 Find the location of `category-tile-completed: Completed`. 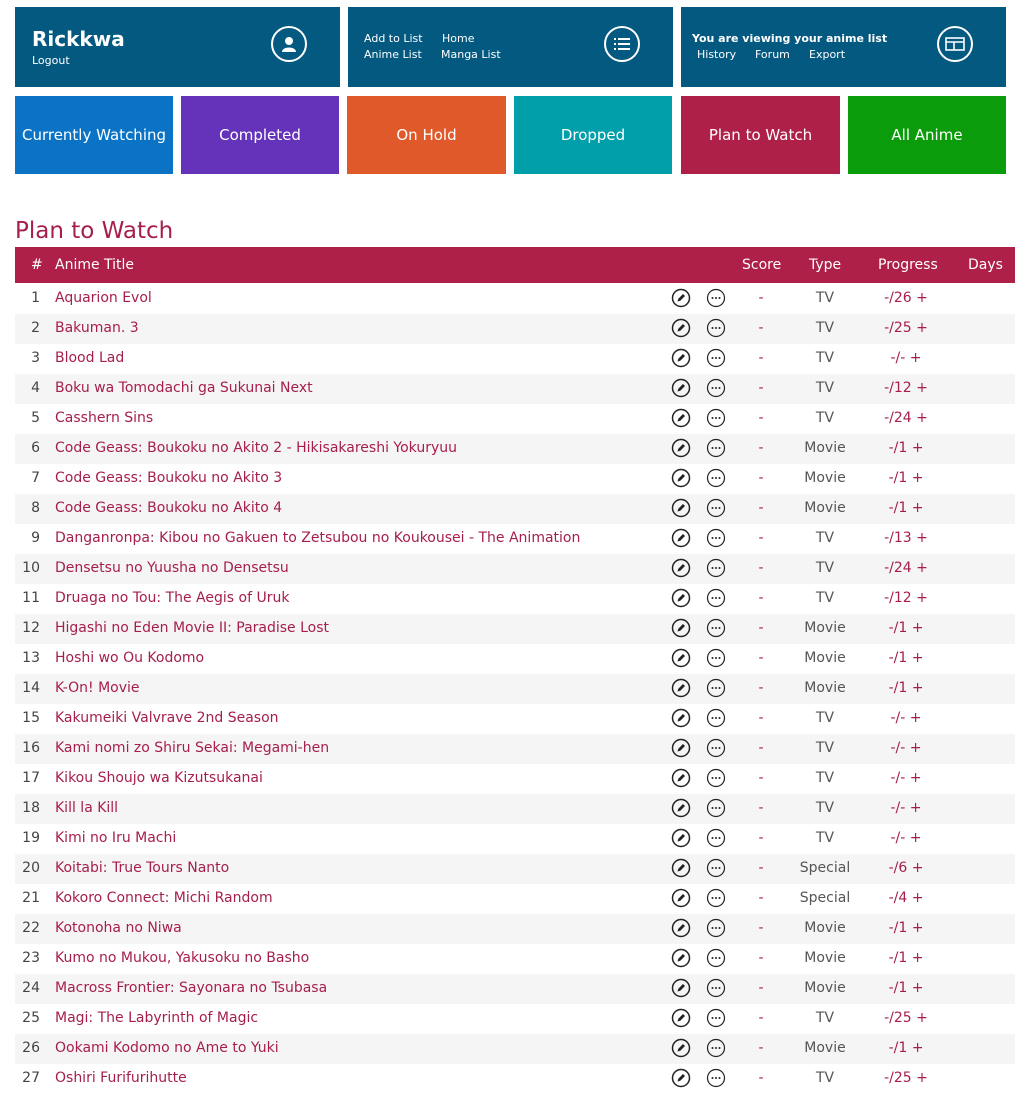

category-tile-completed: Completed is located at coordinates (260, 135).